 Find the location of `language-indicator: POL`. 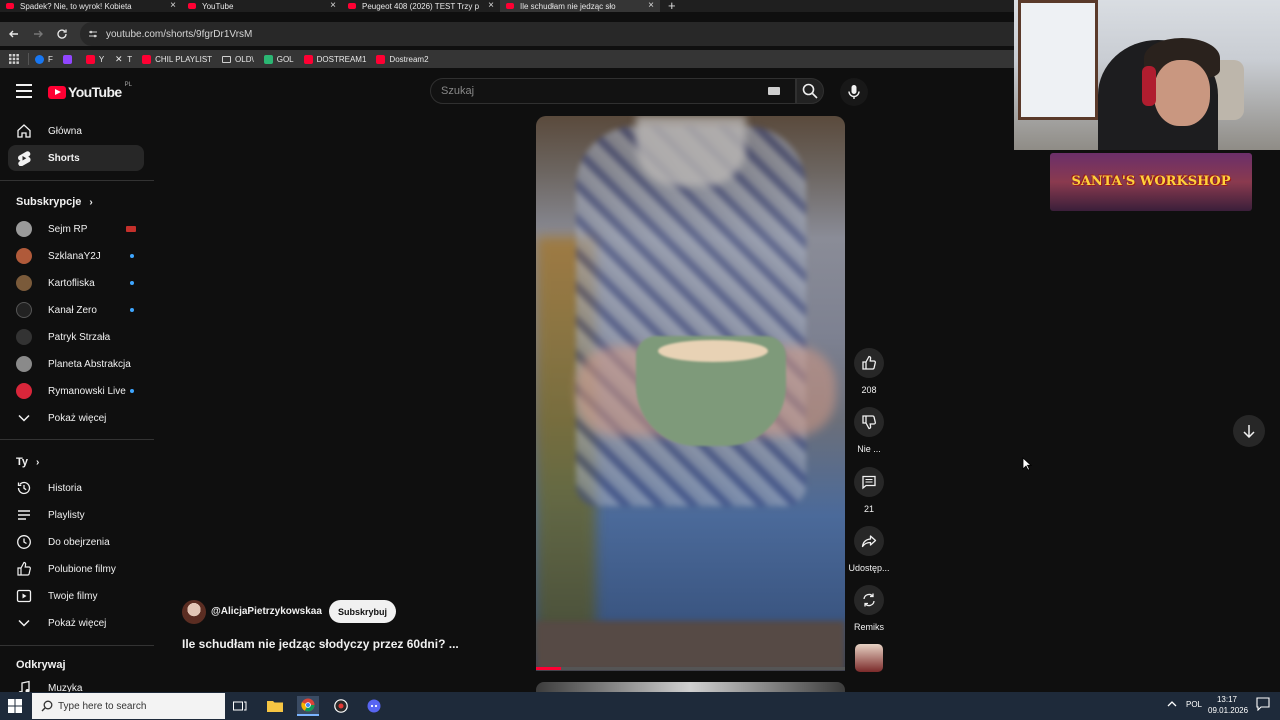

language-indicator: POL is located at coordinates (1194, 704).